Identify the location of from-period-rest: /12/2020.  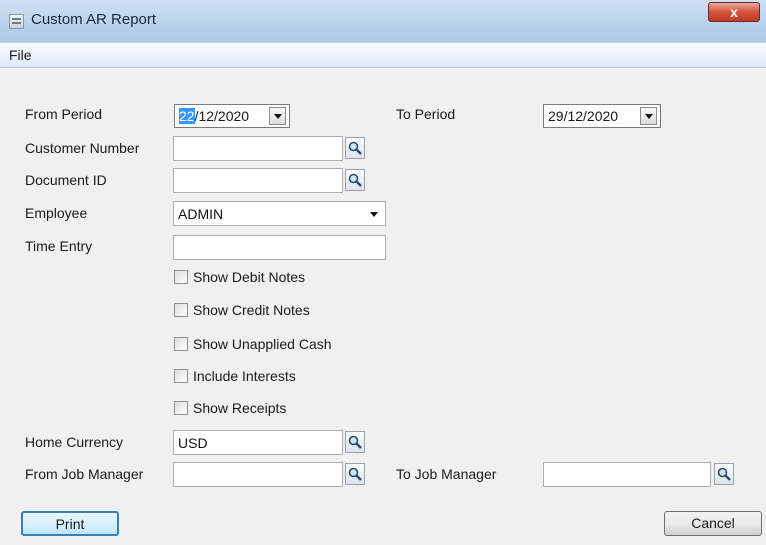
(222, 116).